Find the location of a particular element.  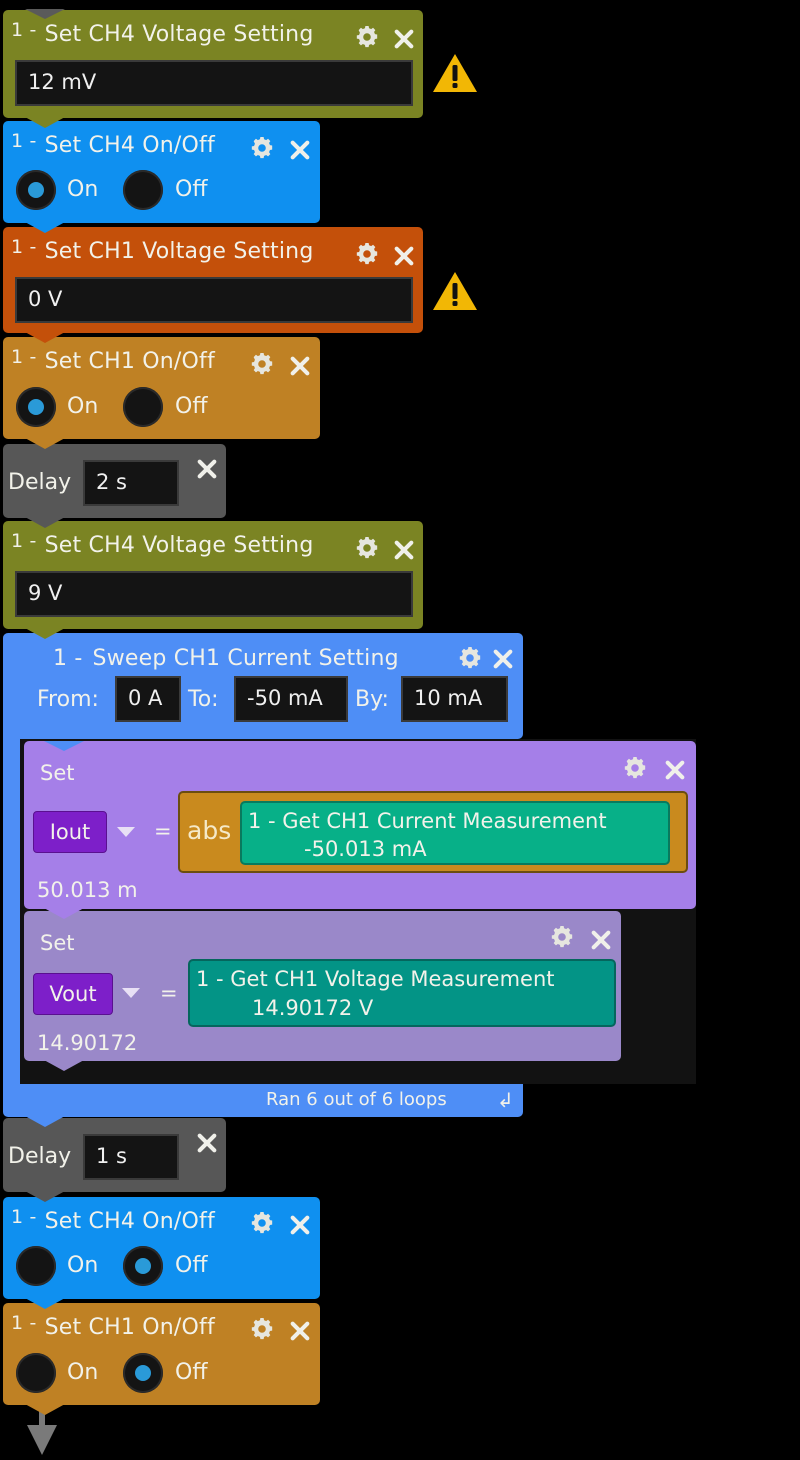

set-ch4-onoff-block-1: 1 - Set CH4 On/Off On Off is located at coordinates (161, 177).